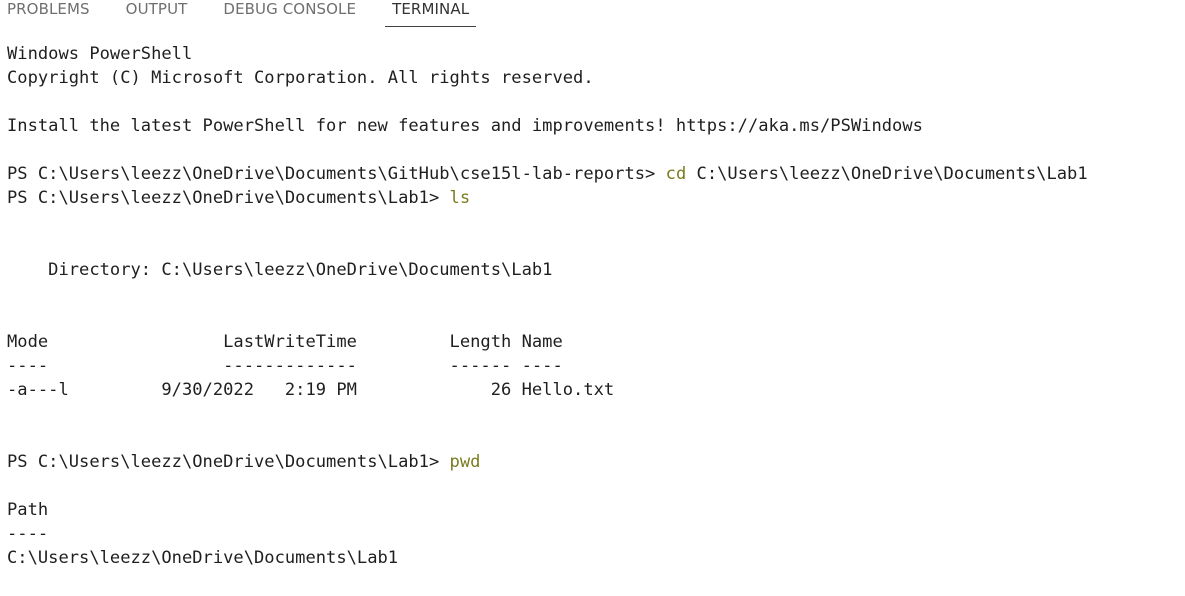  What do you see at coordinates (28, 534) in the screenshot?
I see `terminal-line: ----` at bounding box center [28, 534].